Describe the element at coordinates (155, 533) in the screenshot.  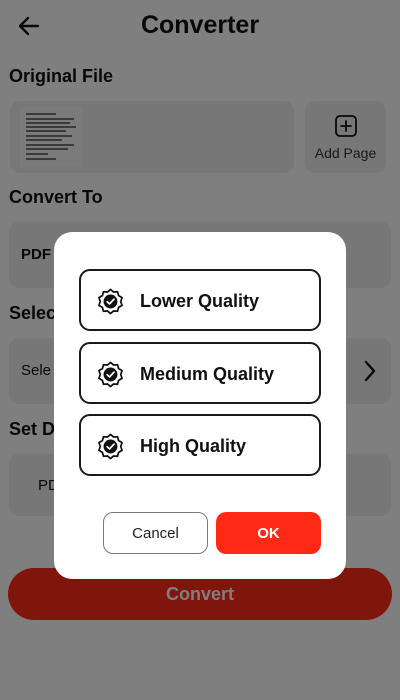
I see `cancel-button: Cancel` at that location.